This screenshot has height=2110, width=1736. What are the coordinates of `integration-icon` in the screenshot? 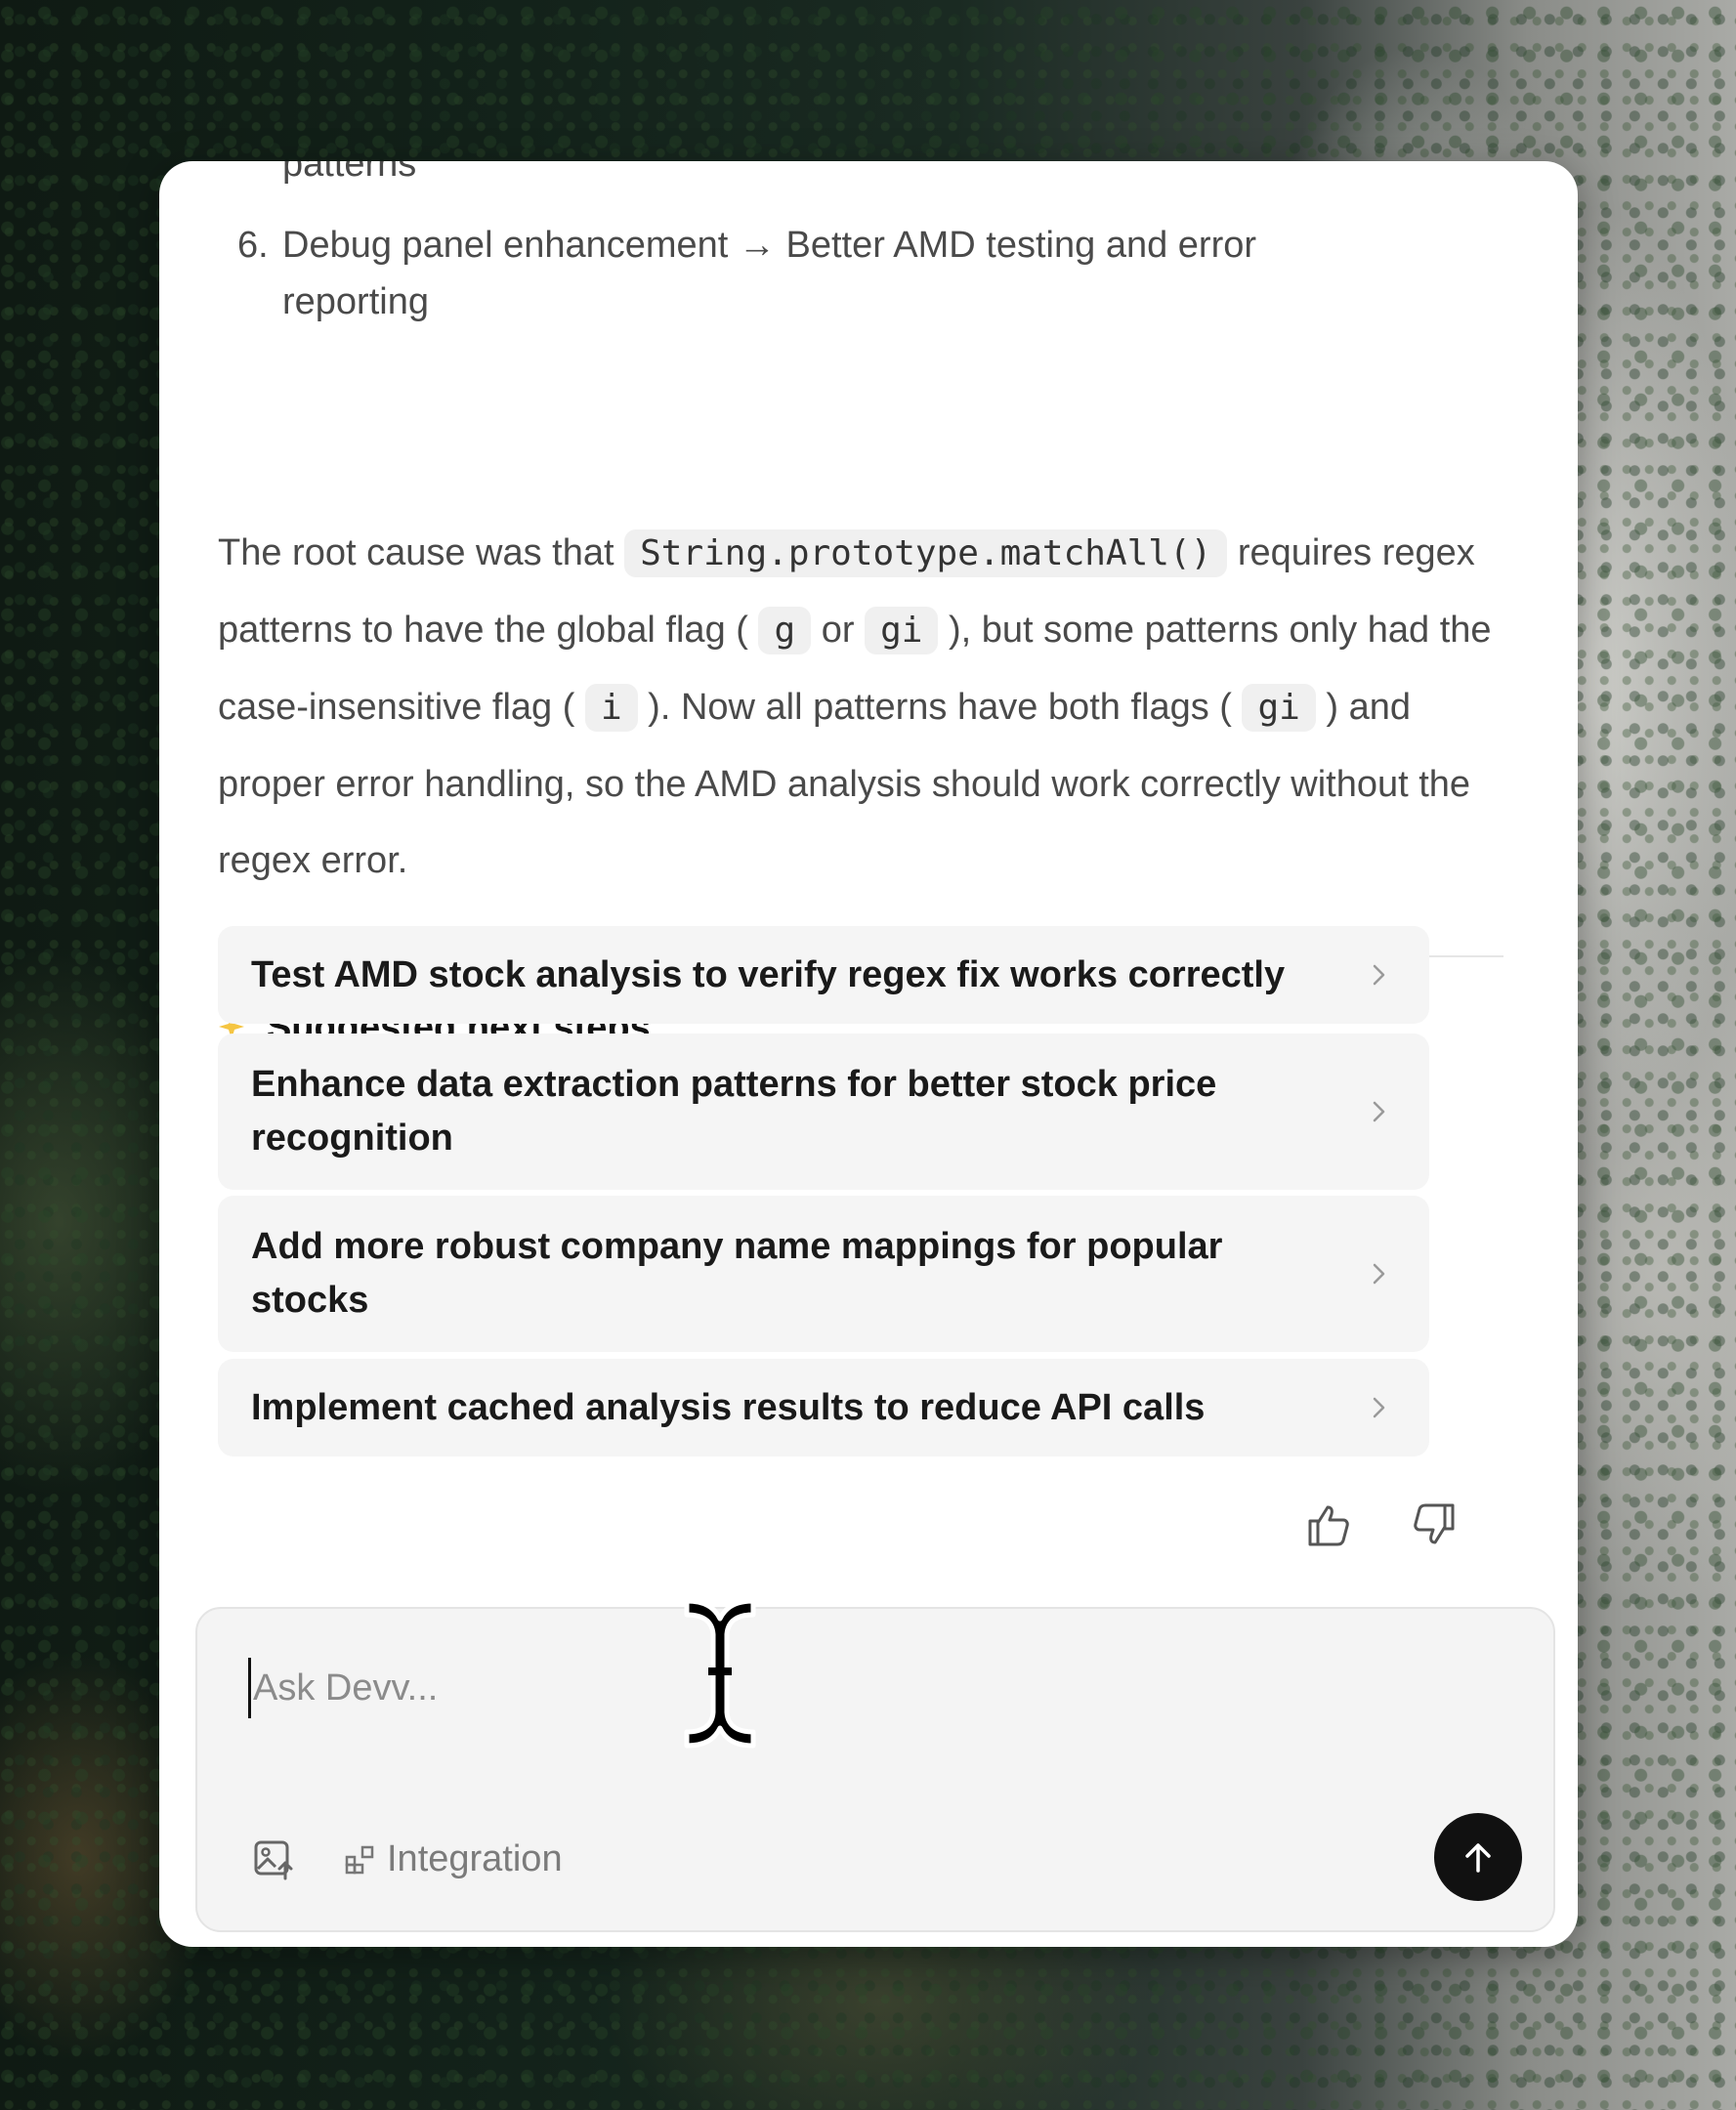 It's located at (359, 1860).